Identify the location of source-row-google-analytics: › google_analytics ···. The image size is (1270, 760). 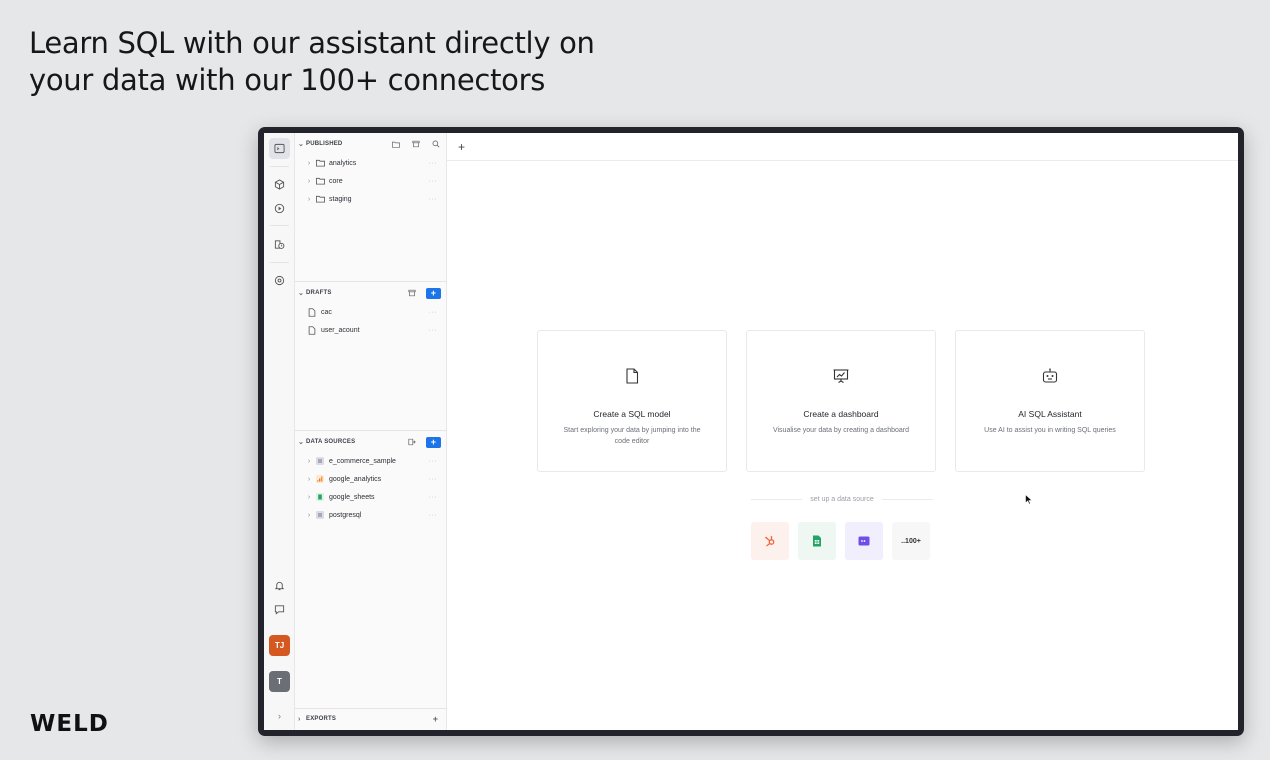
(371, 479).